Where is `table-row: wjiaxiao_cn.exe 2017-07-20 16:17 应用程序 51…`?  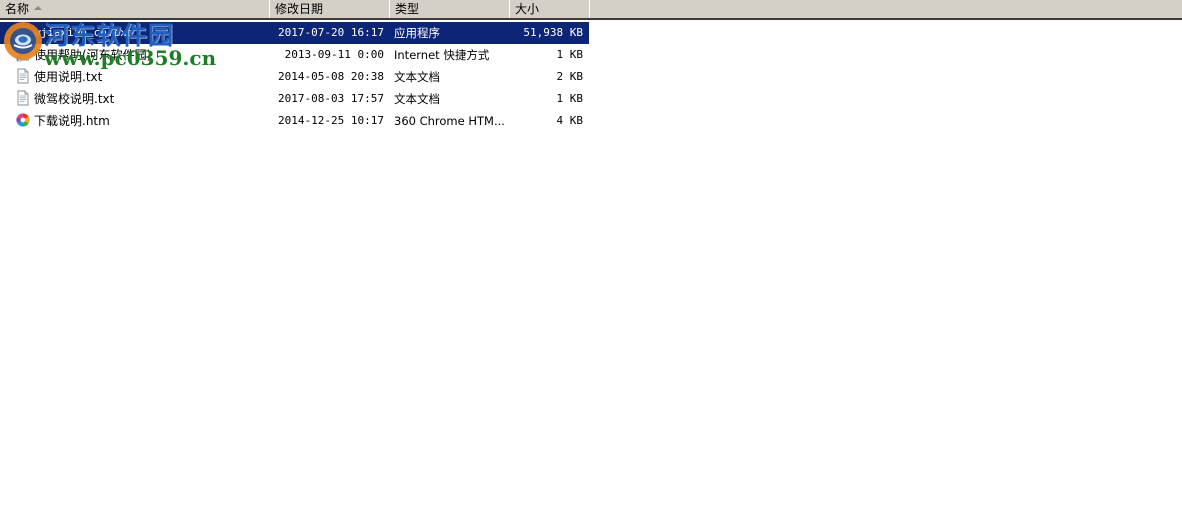 table-row: wjiaxiao_cn.exe 2017-07-20 16:17 应用程序 51… is located at coordinates (591, 33).